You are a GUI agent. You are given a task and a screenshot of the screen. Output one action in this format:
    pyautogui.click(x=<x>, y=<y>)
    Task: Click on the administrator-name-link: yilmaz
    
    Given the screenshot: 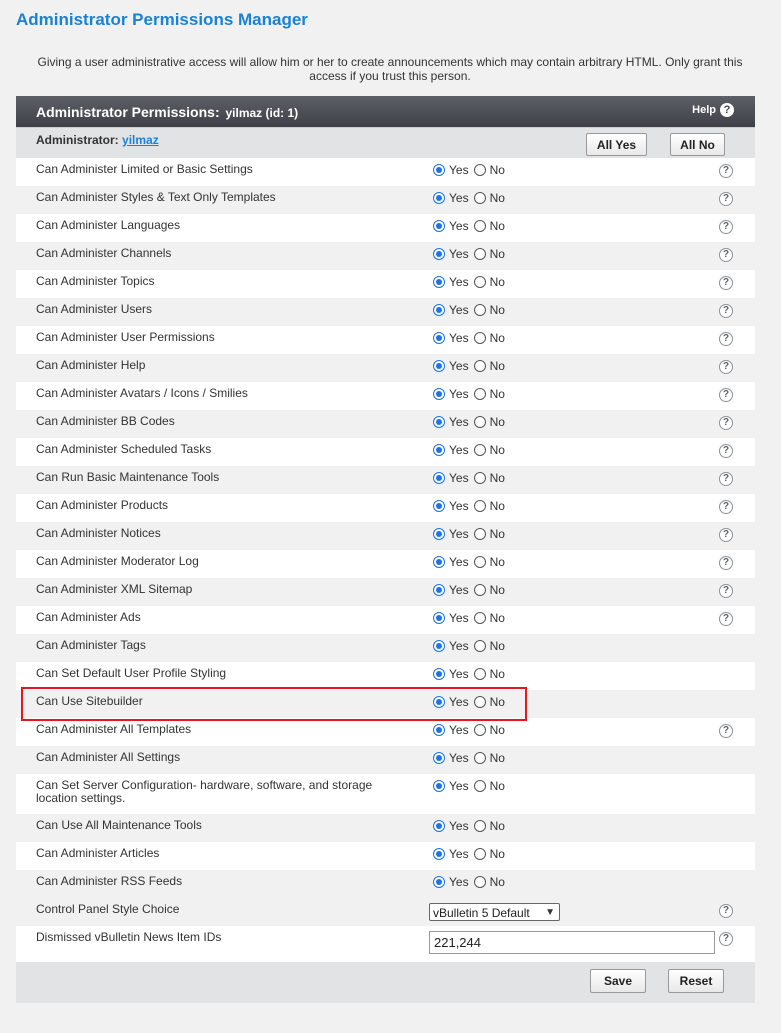 What is the action you would take?
    pyautogui.click(x=140, y=140)
    